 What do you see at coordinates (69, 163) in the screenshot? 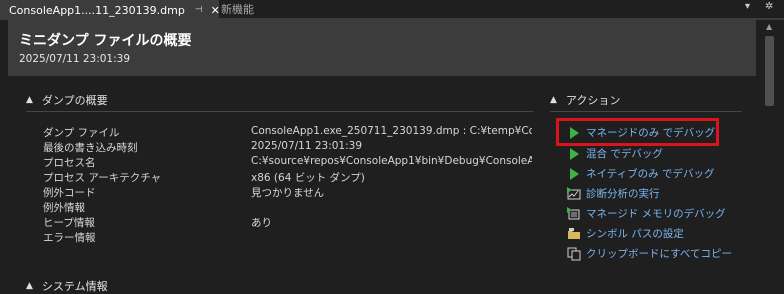
I see `info-label-process-name: プロセス名` at bounding box center [69, 163].